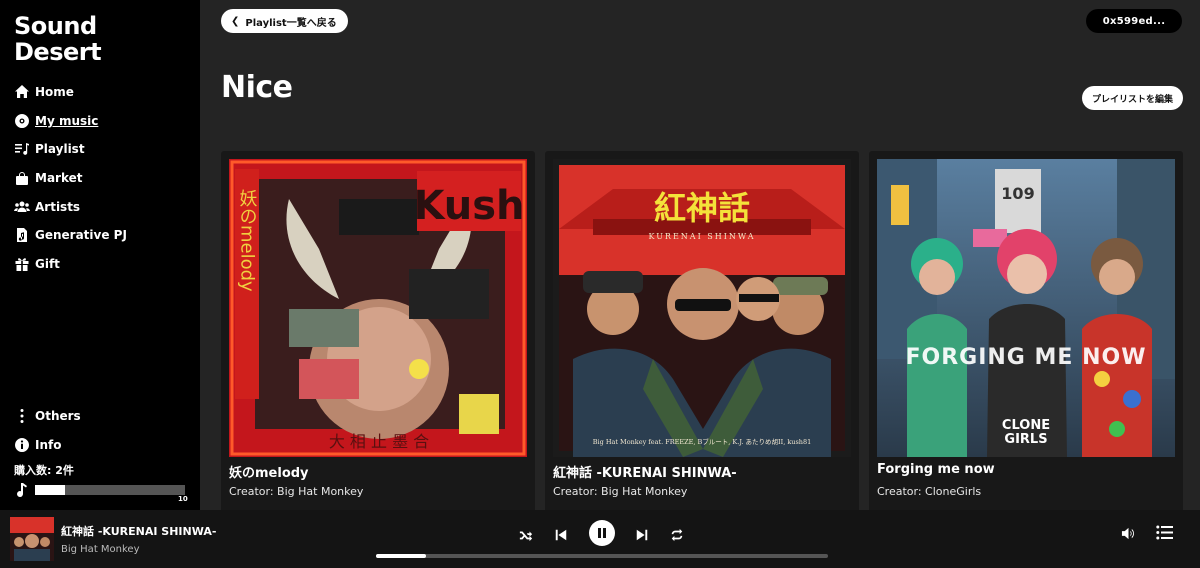 The image size is (1200, 568). Describe the element at coordinates (47, 263) in the screenshot. I see `sidebar-item-label: Gift` at that location.